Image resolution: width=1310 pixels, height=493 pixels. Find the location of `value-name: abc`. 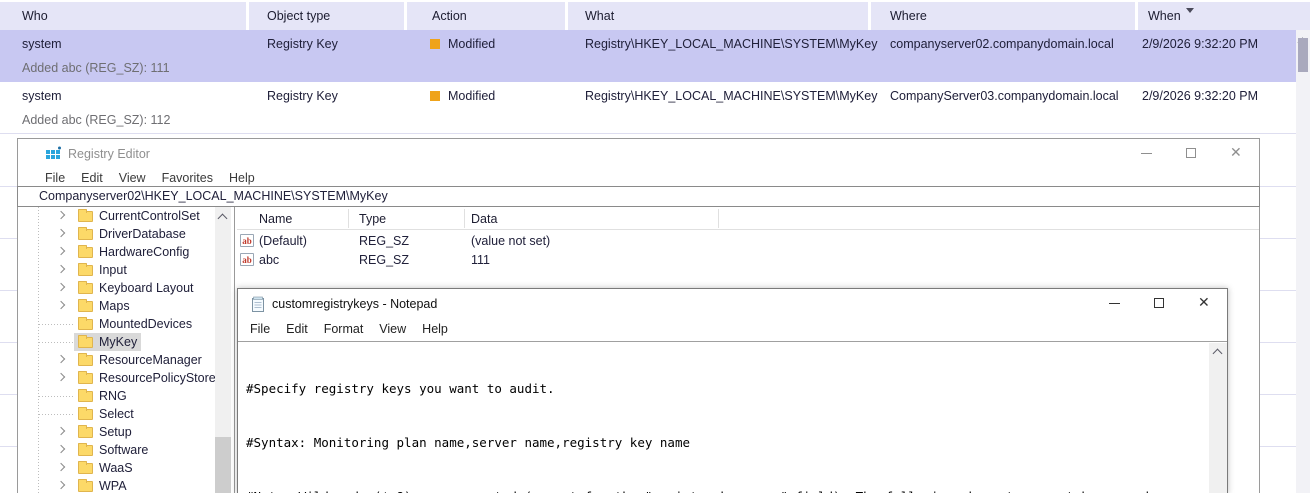

value-name: abc is located at coordinates (269, 260).